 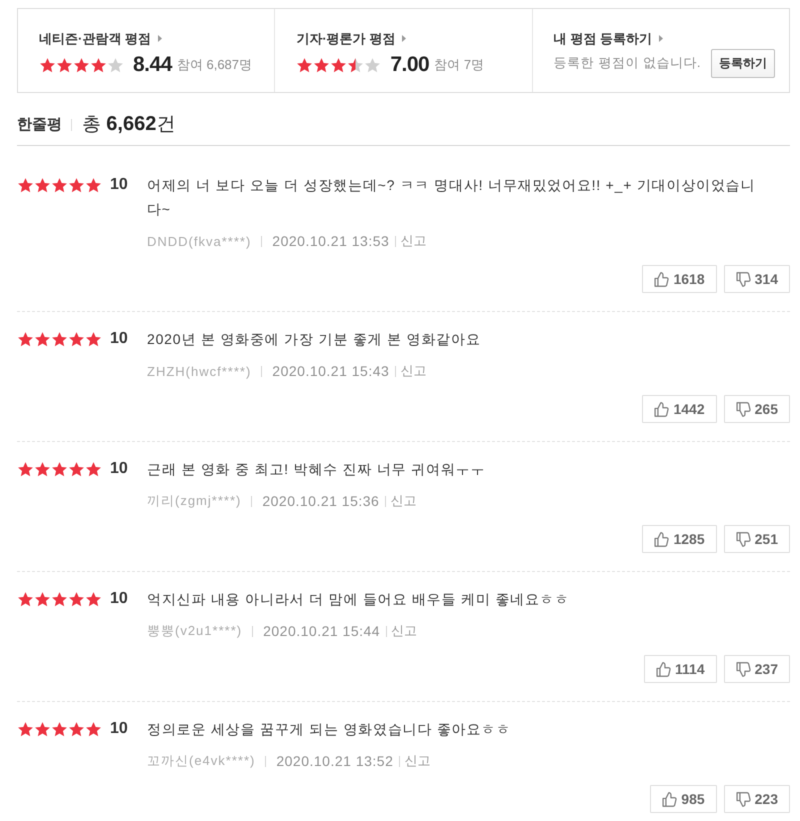 I want to click on dislike-button: 265, so click(x=757, y=409).